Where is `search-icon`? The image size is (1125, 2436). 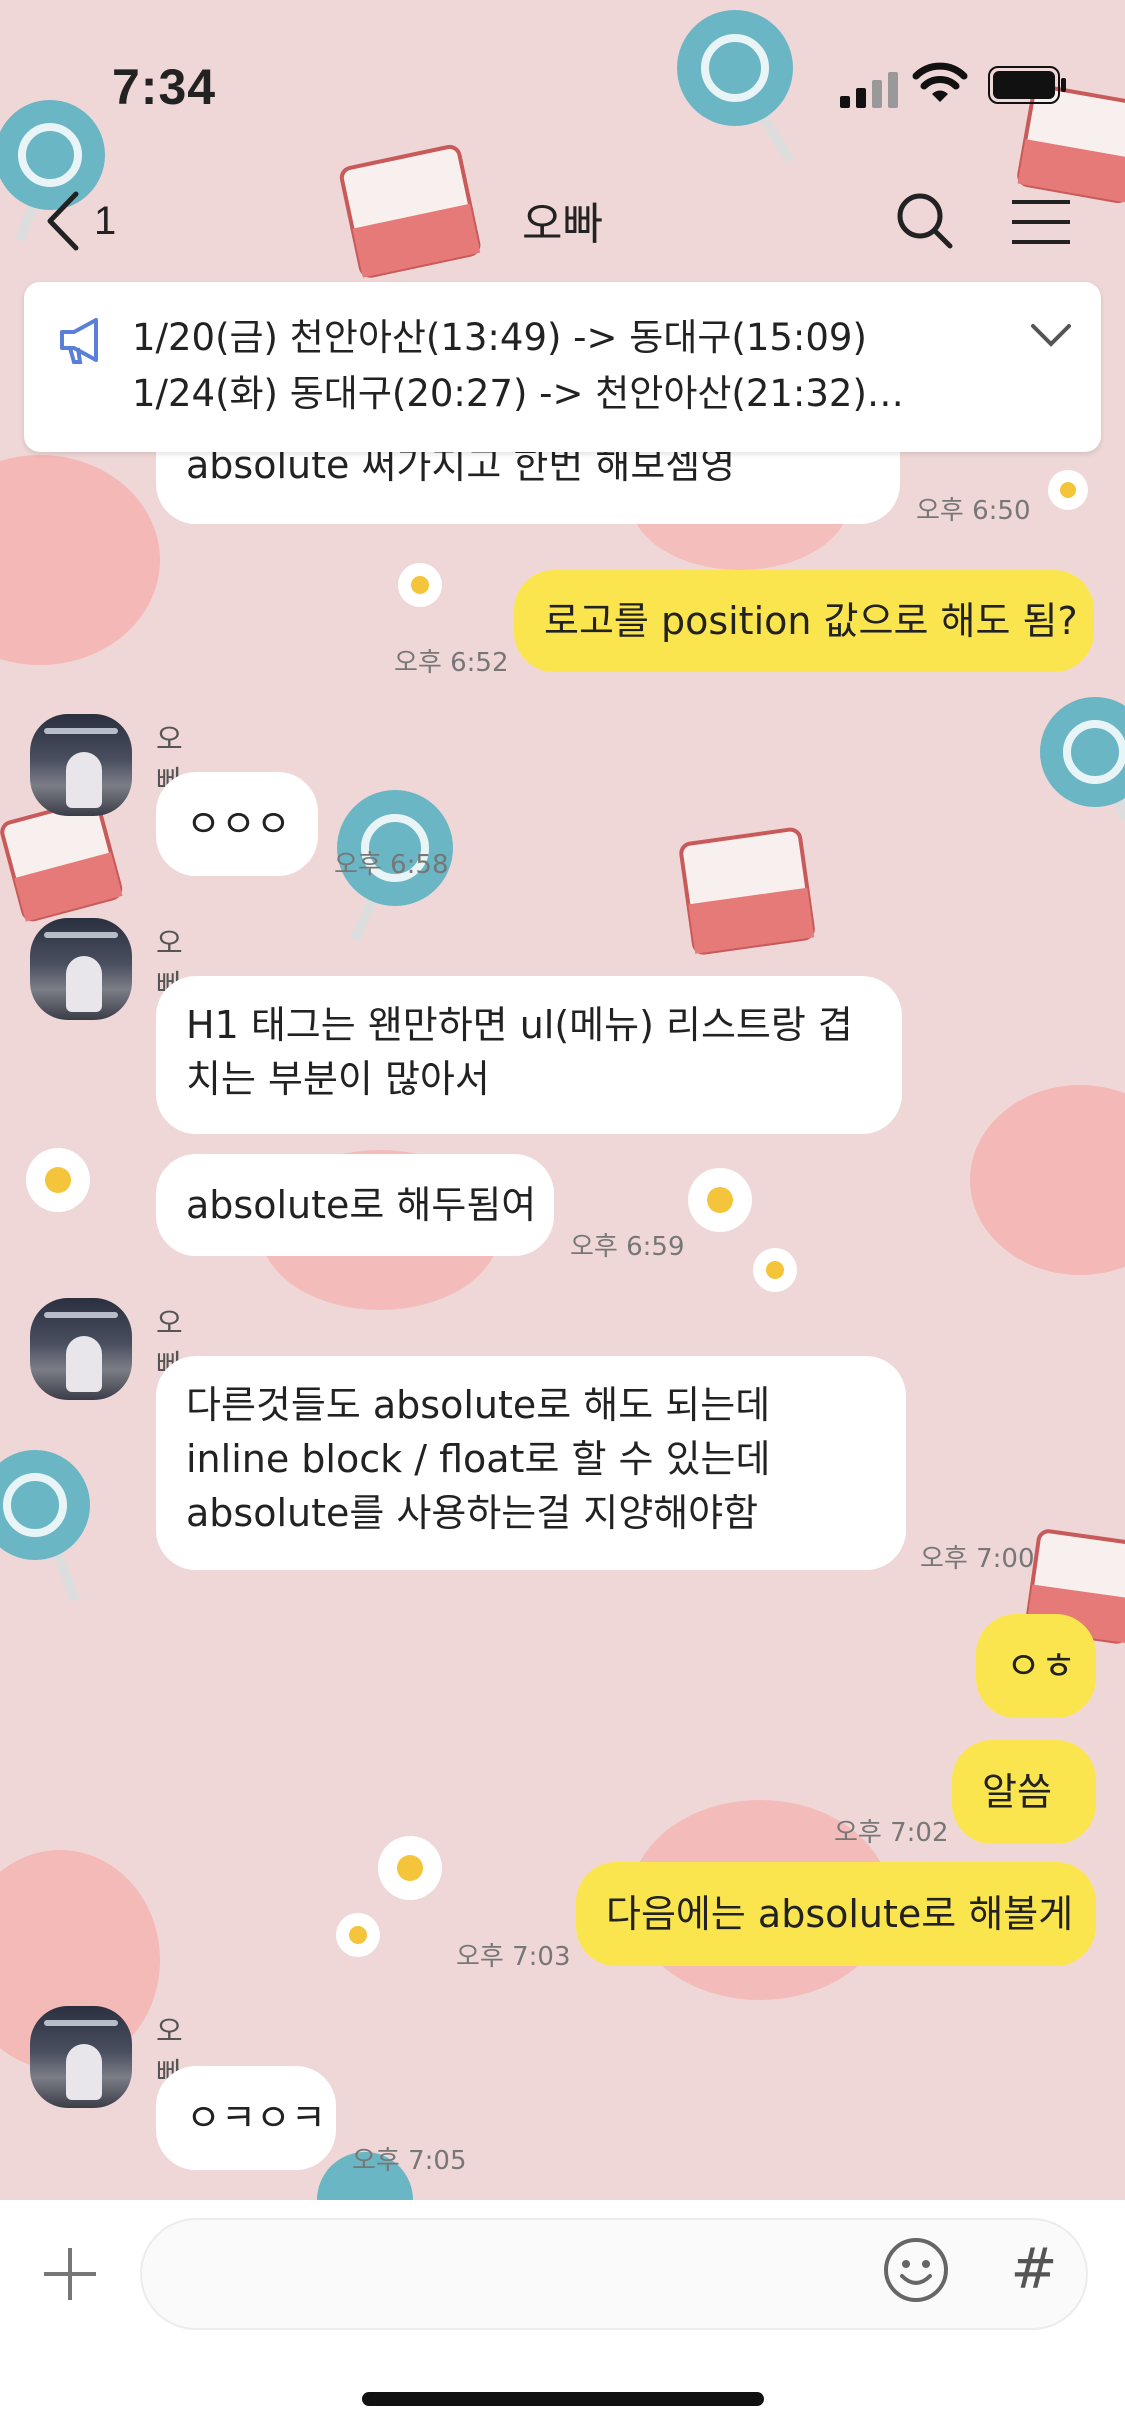 search-icon is located at coordinates (925, 221).